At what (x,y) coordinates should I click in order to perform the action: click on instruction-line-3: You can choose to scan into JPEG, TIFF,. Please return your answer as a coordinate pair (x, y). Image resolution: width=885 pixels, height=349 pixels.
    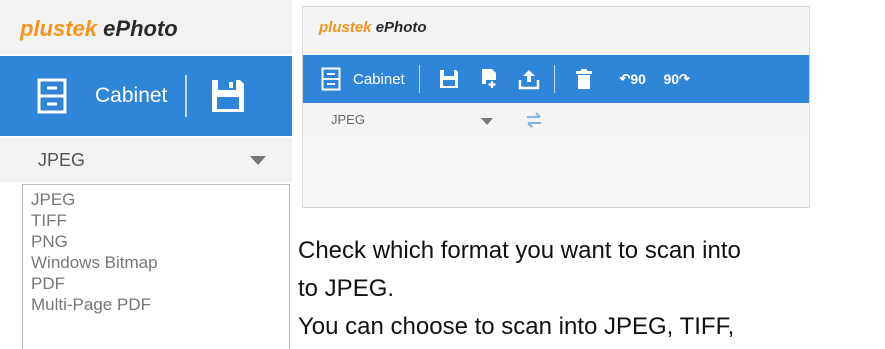
    Looking at the image, I should click on (516, 326).